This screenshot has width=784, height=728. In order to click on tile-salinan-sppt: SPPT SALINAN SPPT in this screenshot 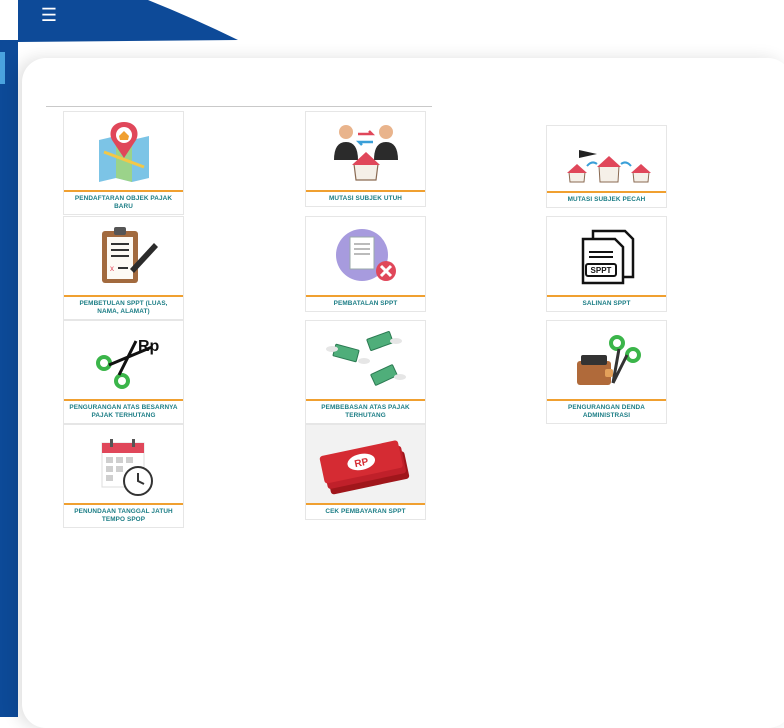, I will do `click(606, 264)`.